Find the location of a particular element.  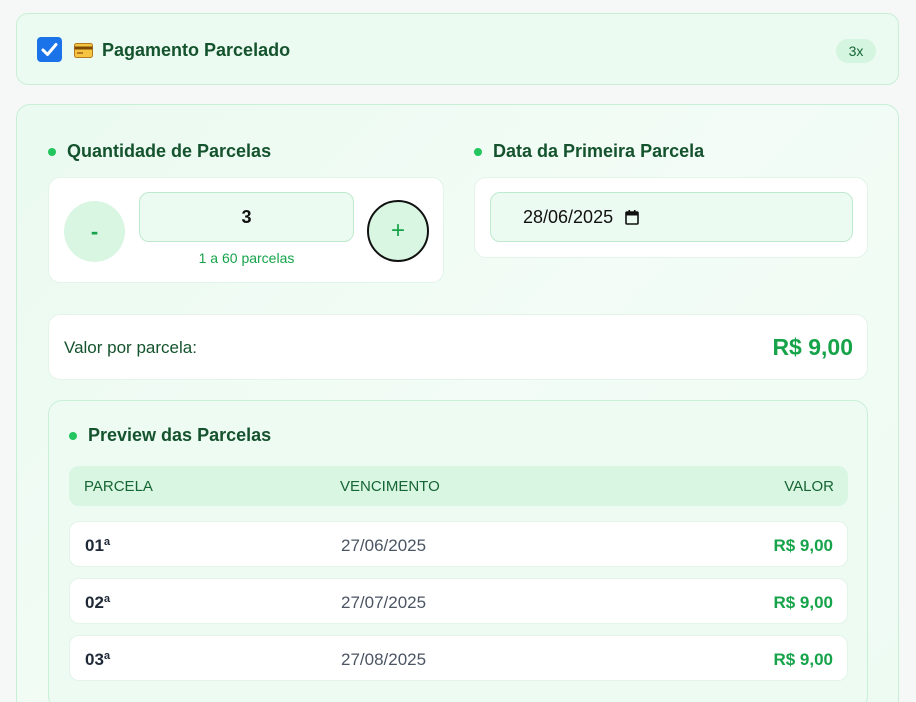

preview-table-header: PARCELA VENCIMENTO VALOR is located at coordinates (458, 486).